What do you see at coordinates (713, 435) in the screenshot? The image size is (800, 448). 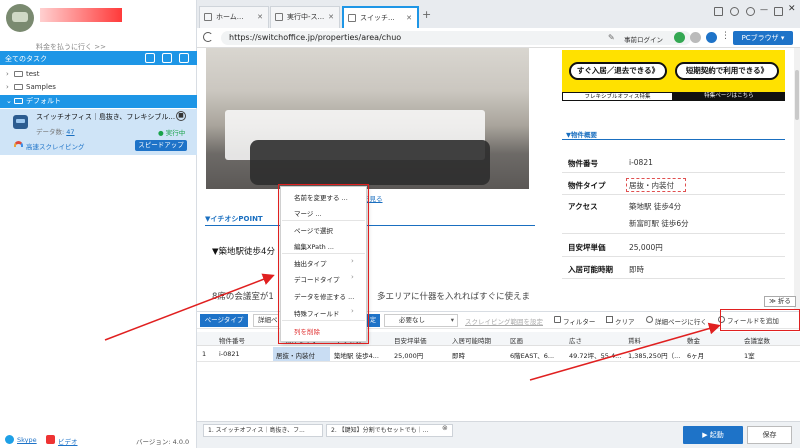 I see `start-button: ▶ 起動` at bounding box center [713, 435].